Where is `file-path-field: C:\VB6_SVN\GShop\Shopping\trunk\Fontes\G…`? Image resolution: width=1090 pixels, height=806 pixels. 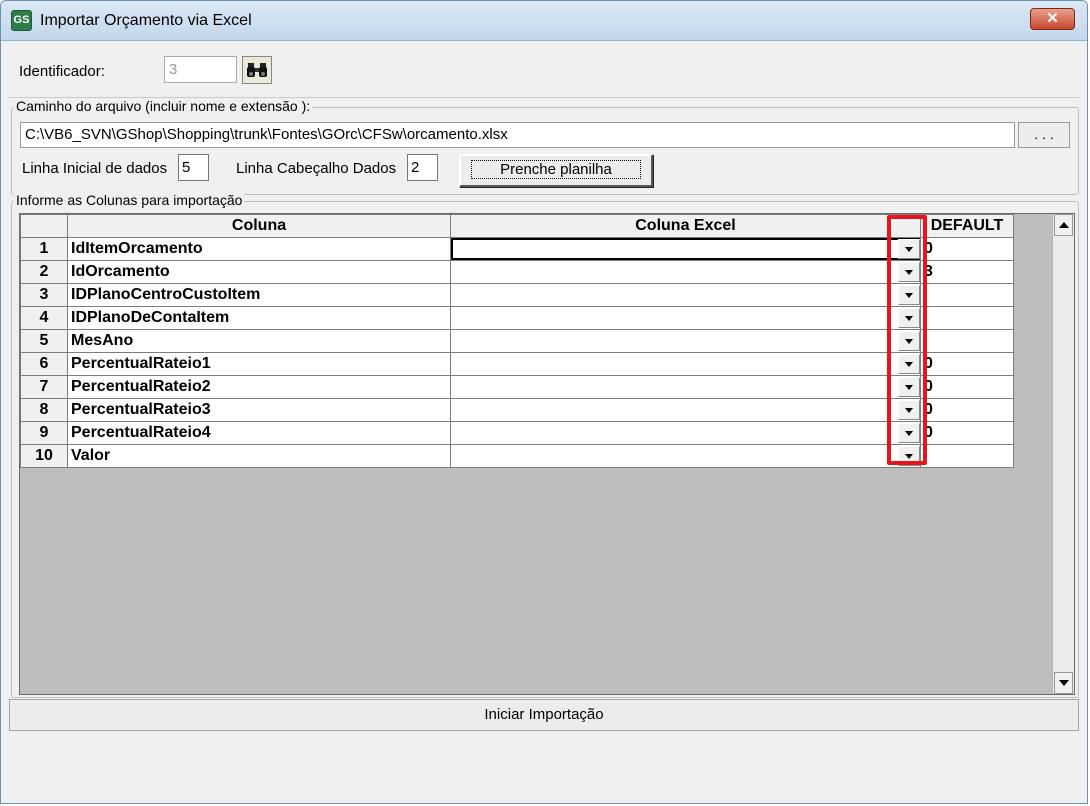 file-path-field: C:\VB6_SVN\GShop\Shopping\trunk\Fontes\G… is located at coordinates (517, 135).